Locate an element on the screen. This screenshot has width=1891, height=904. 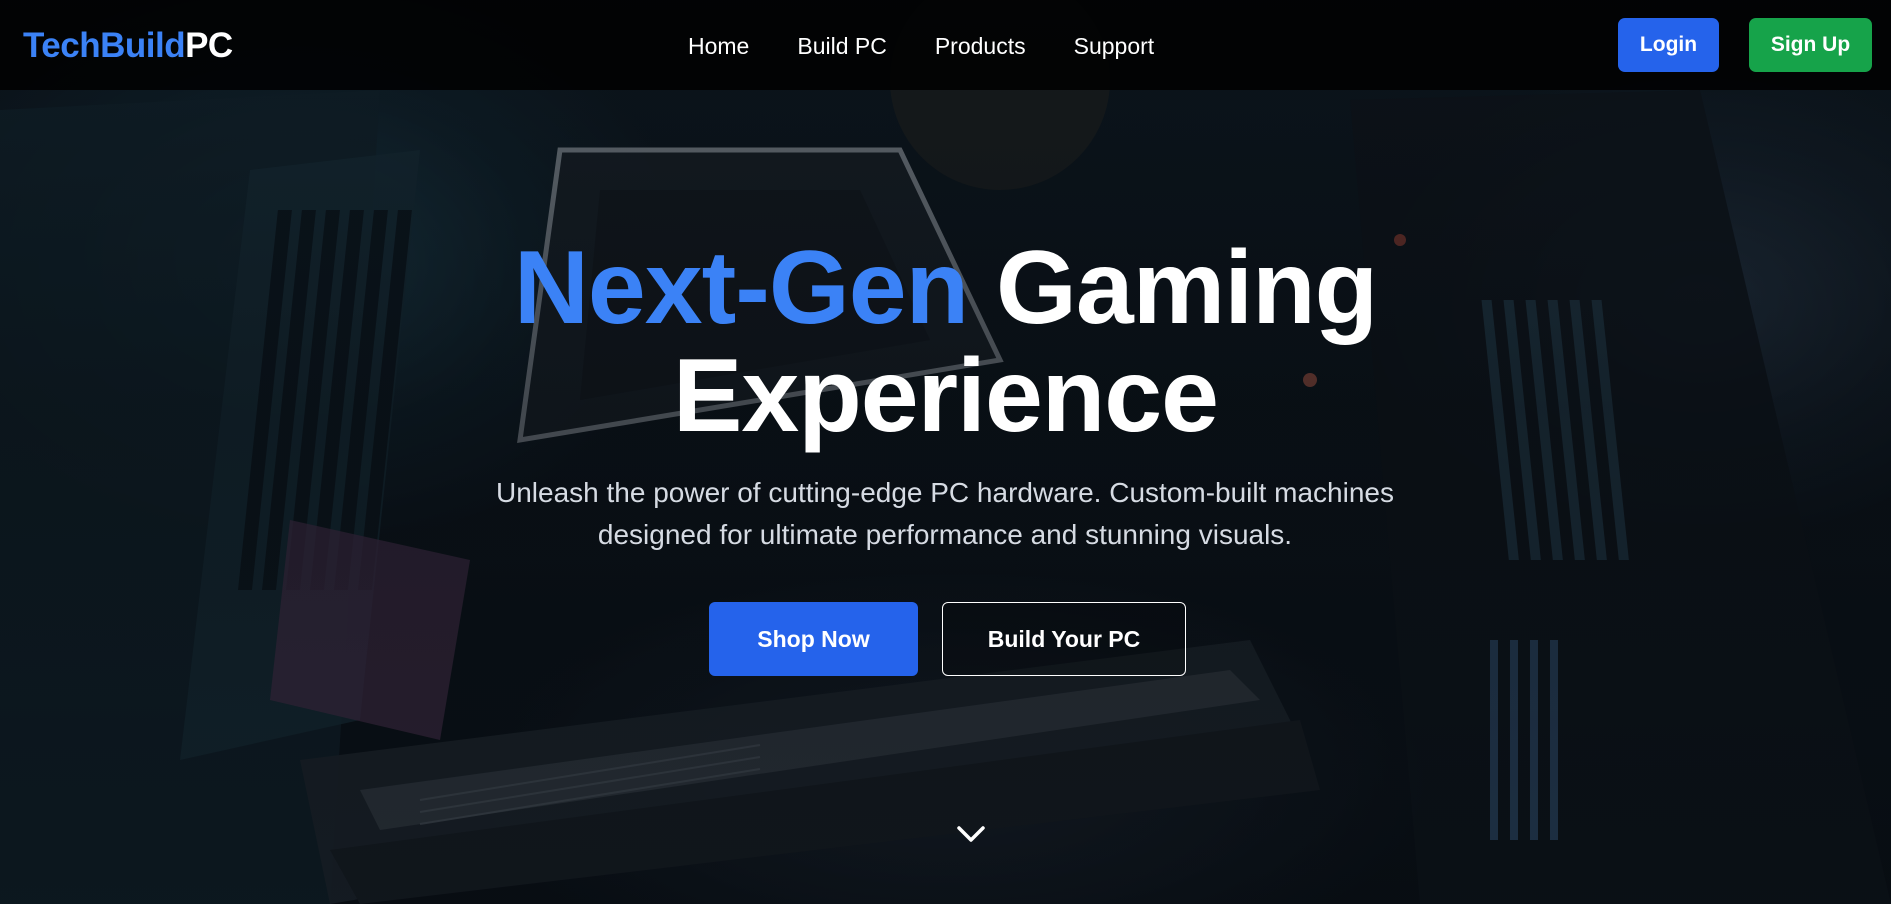
hero-title-accent: Next-Gen is located at coordinates (741, 288).